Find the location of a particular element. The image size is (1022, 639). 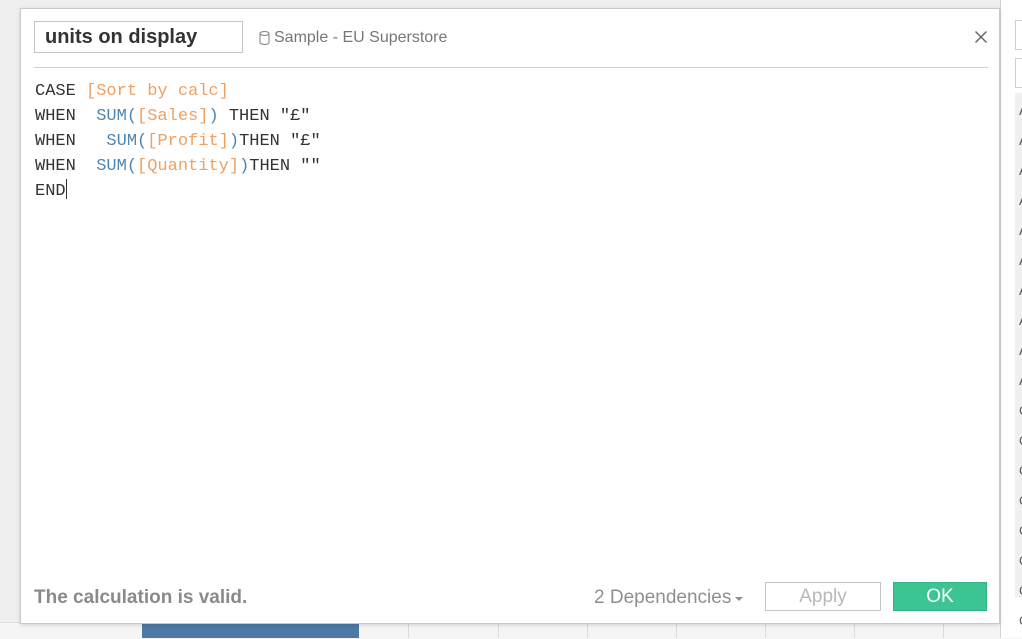

datasource-indicator: Sample - EU Superstore is located at coordinates (353, 38).